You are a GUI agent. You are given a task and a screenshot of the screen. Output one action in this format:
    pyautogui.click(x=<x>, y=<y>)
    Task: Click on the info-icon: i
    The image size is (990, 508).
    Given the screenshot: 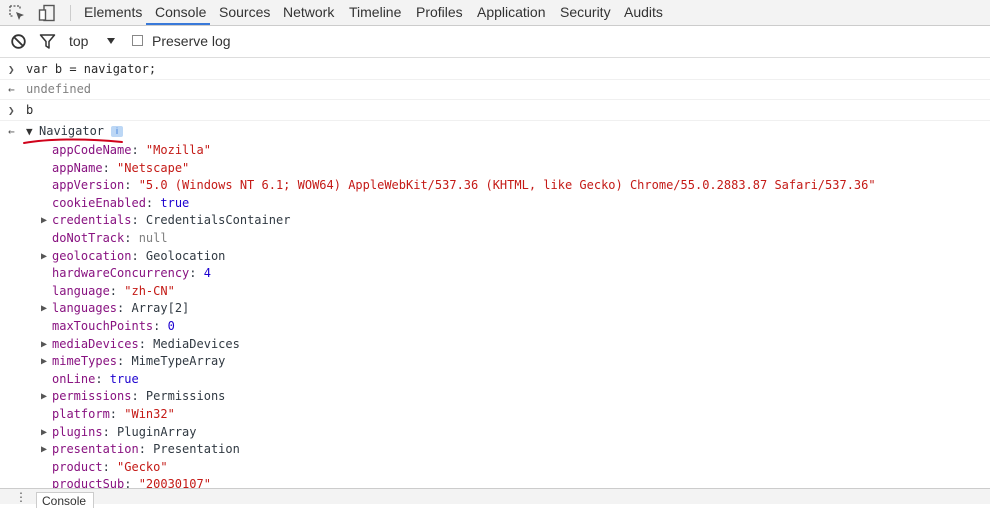 What is the action you would take?
    pyautogui.click(x=117, y=131)
    